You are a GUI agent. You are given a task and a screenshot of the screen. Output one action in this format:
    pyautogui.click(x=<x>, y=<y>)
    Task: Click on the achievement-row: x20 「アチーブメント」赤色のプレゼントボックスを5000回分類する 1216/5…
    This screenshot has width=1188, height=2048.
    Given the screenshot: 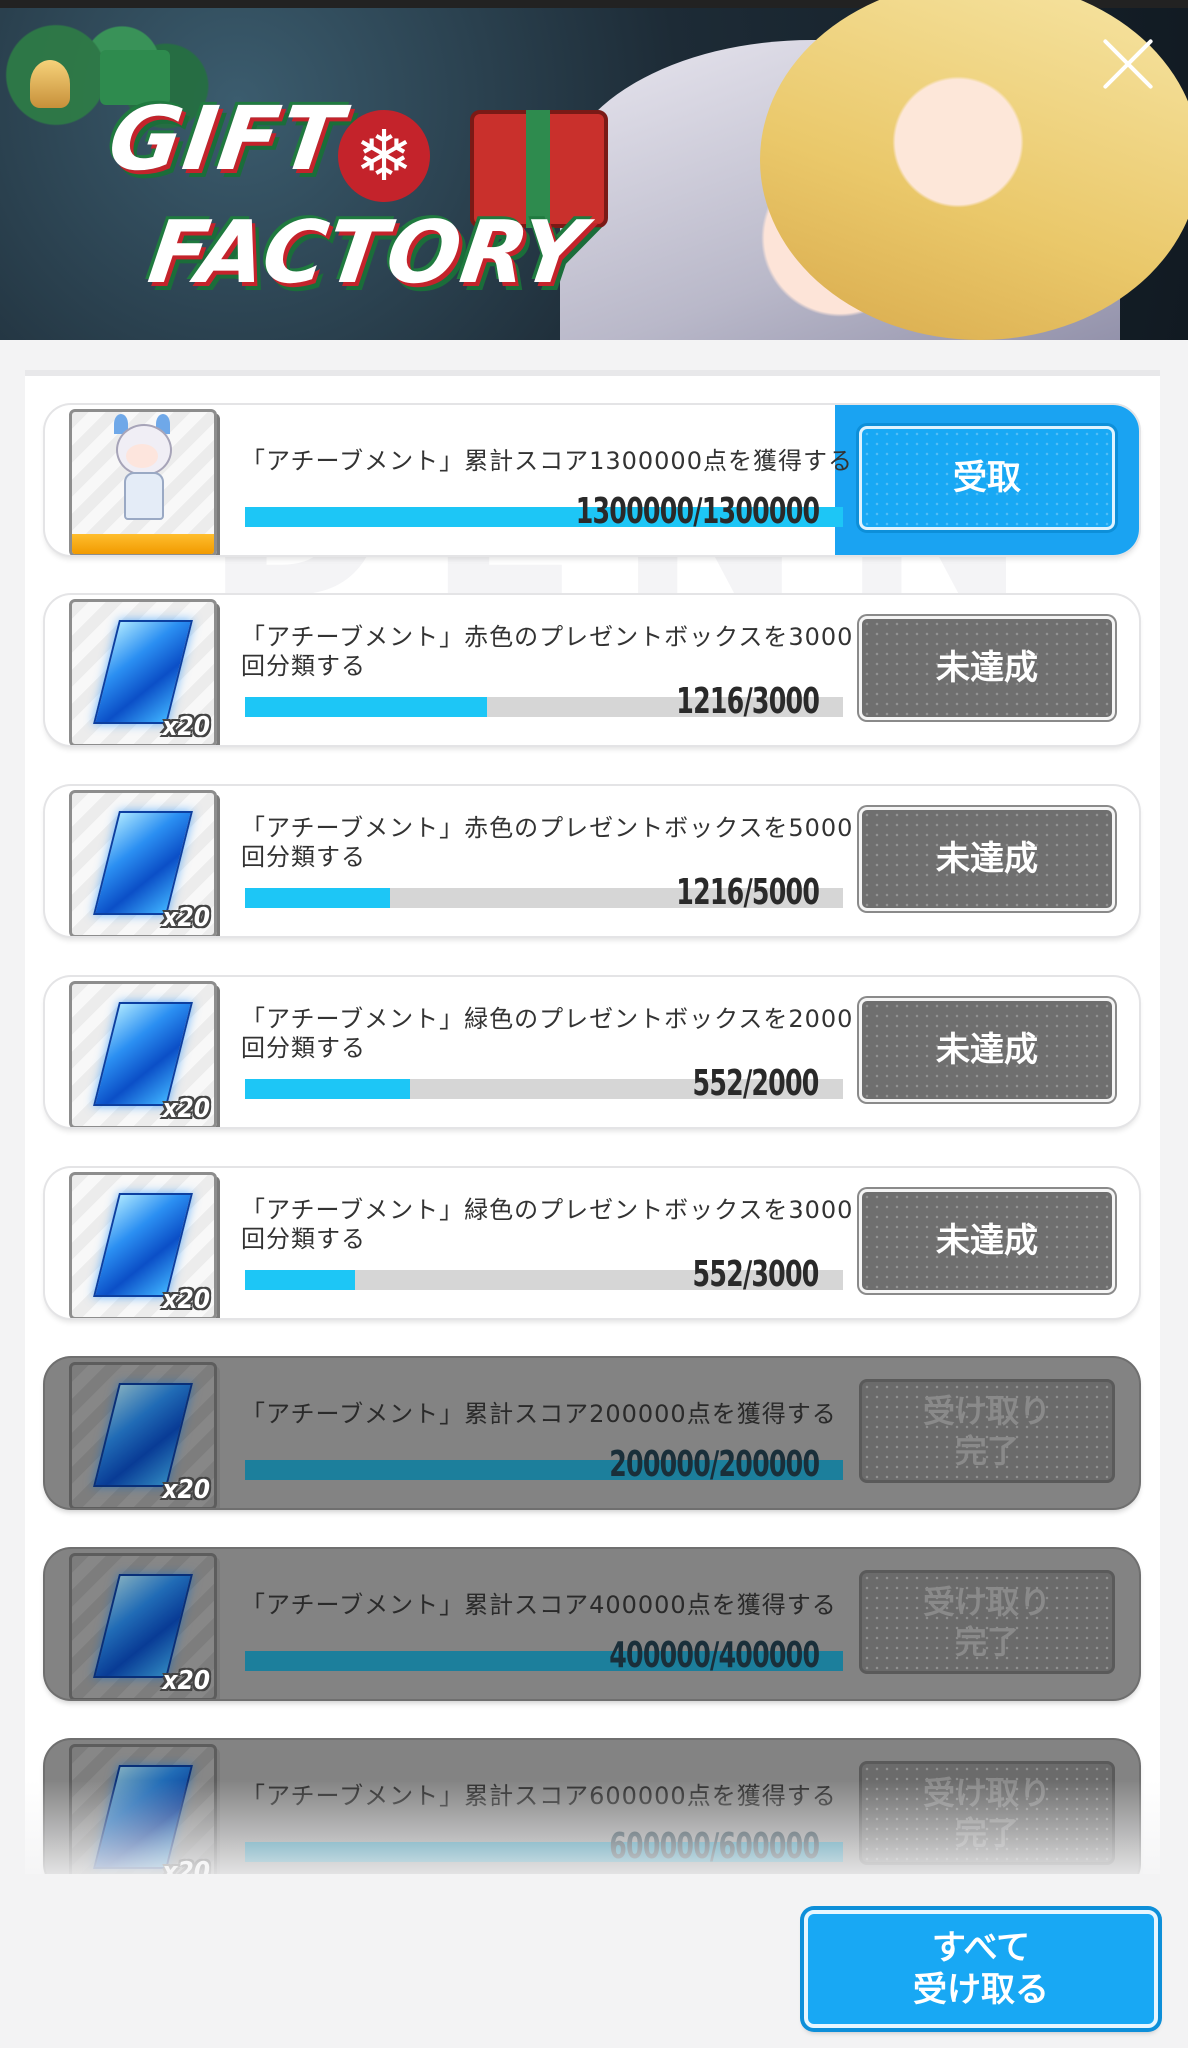 What is the action you would take?
    pyautogui.click(x=592, y=861)
    